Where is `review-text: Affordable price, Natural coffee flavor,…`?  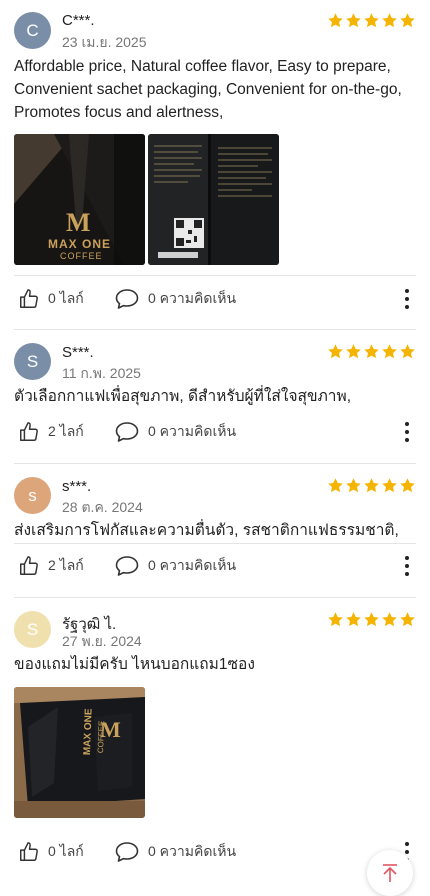
review-text: Affordable price, Natural coffee flavor,… is located at coordinates (208, 89).